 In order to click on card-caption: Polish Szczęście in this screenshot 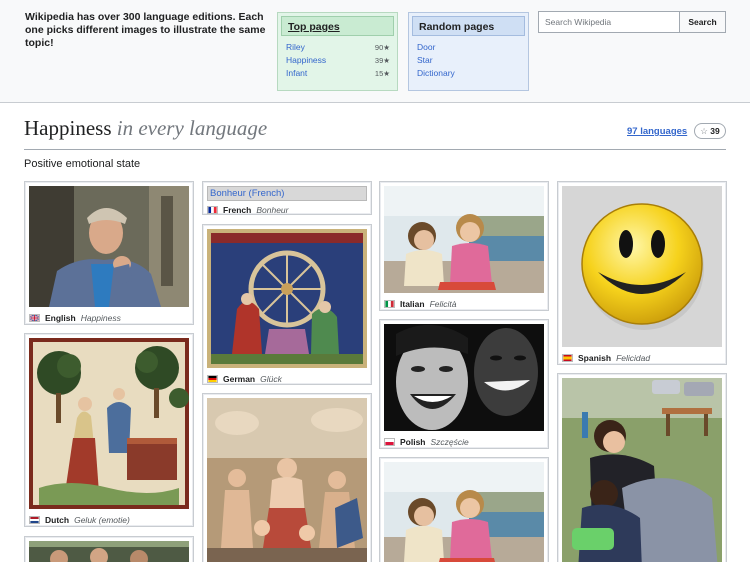, I will do `click(464, 442)`.